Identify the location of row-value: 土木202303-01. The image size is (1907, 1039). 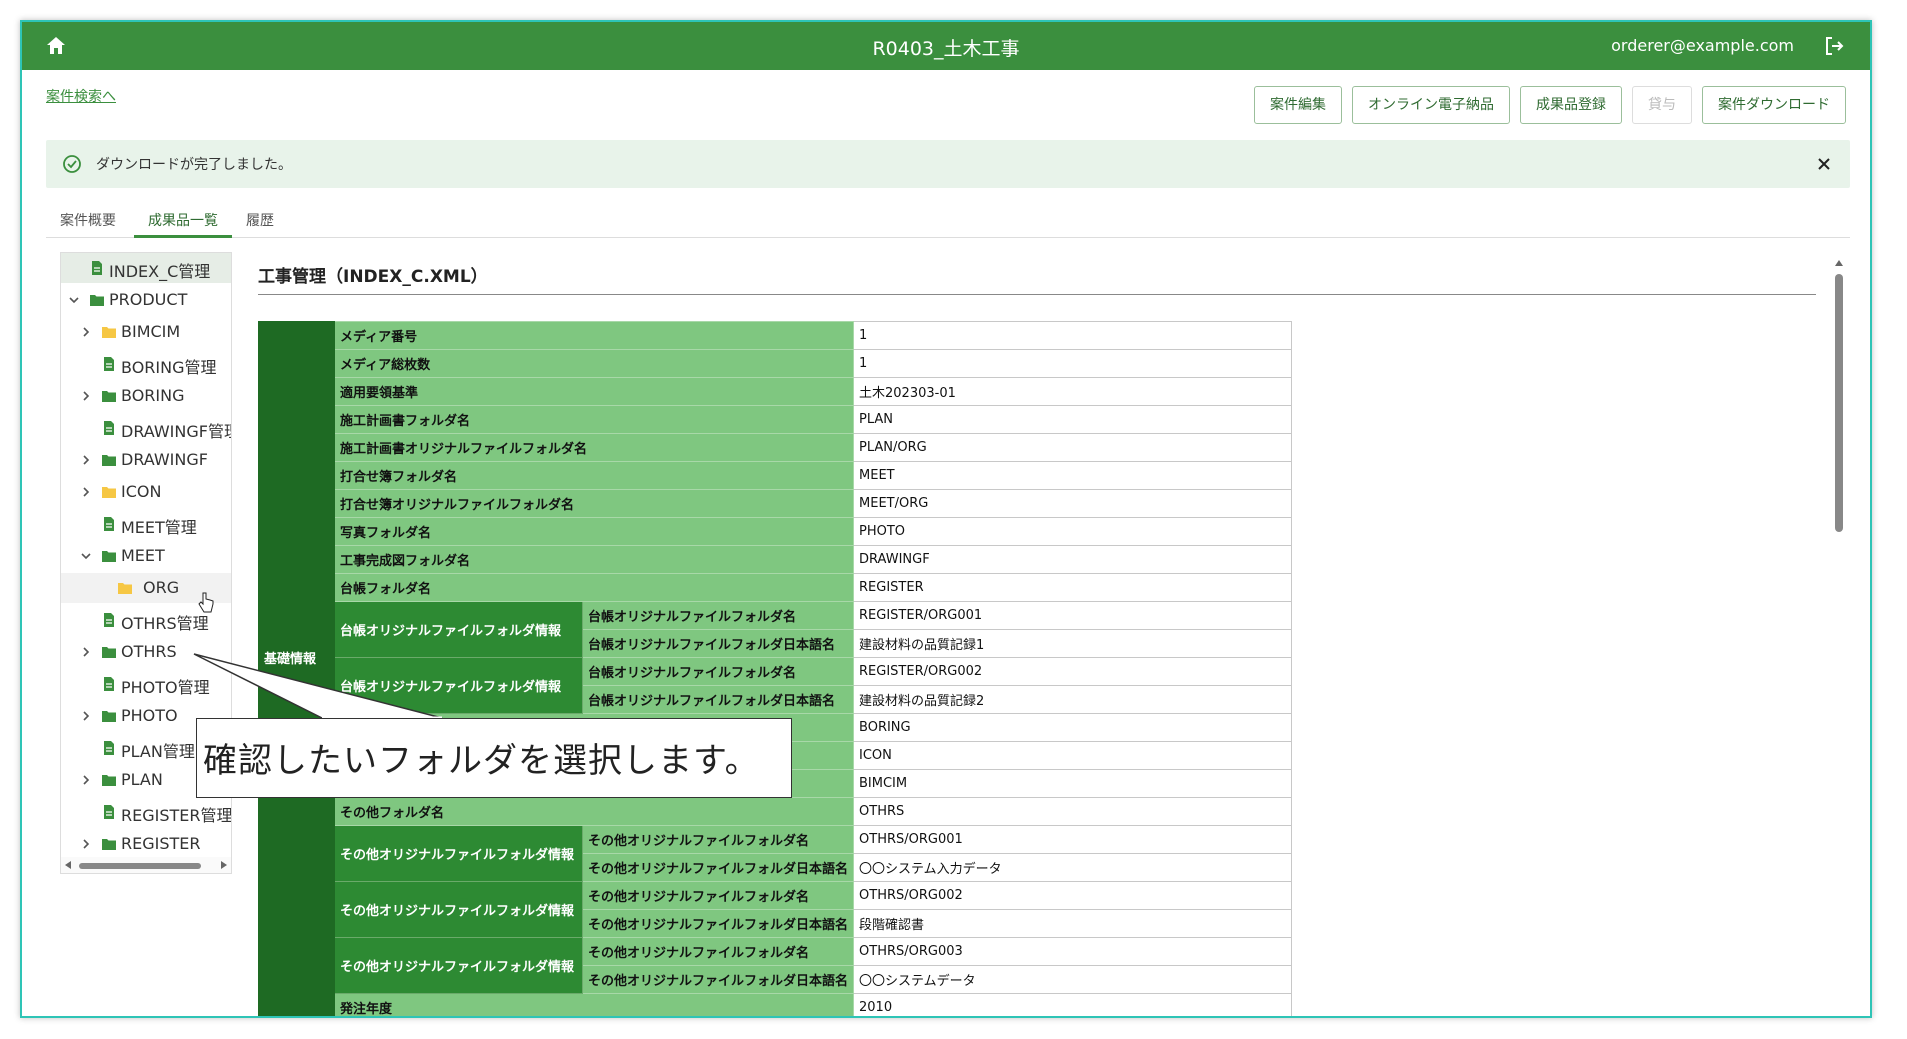
(1073, 391).